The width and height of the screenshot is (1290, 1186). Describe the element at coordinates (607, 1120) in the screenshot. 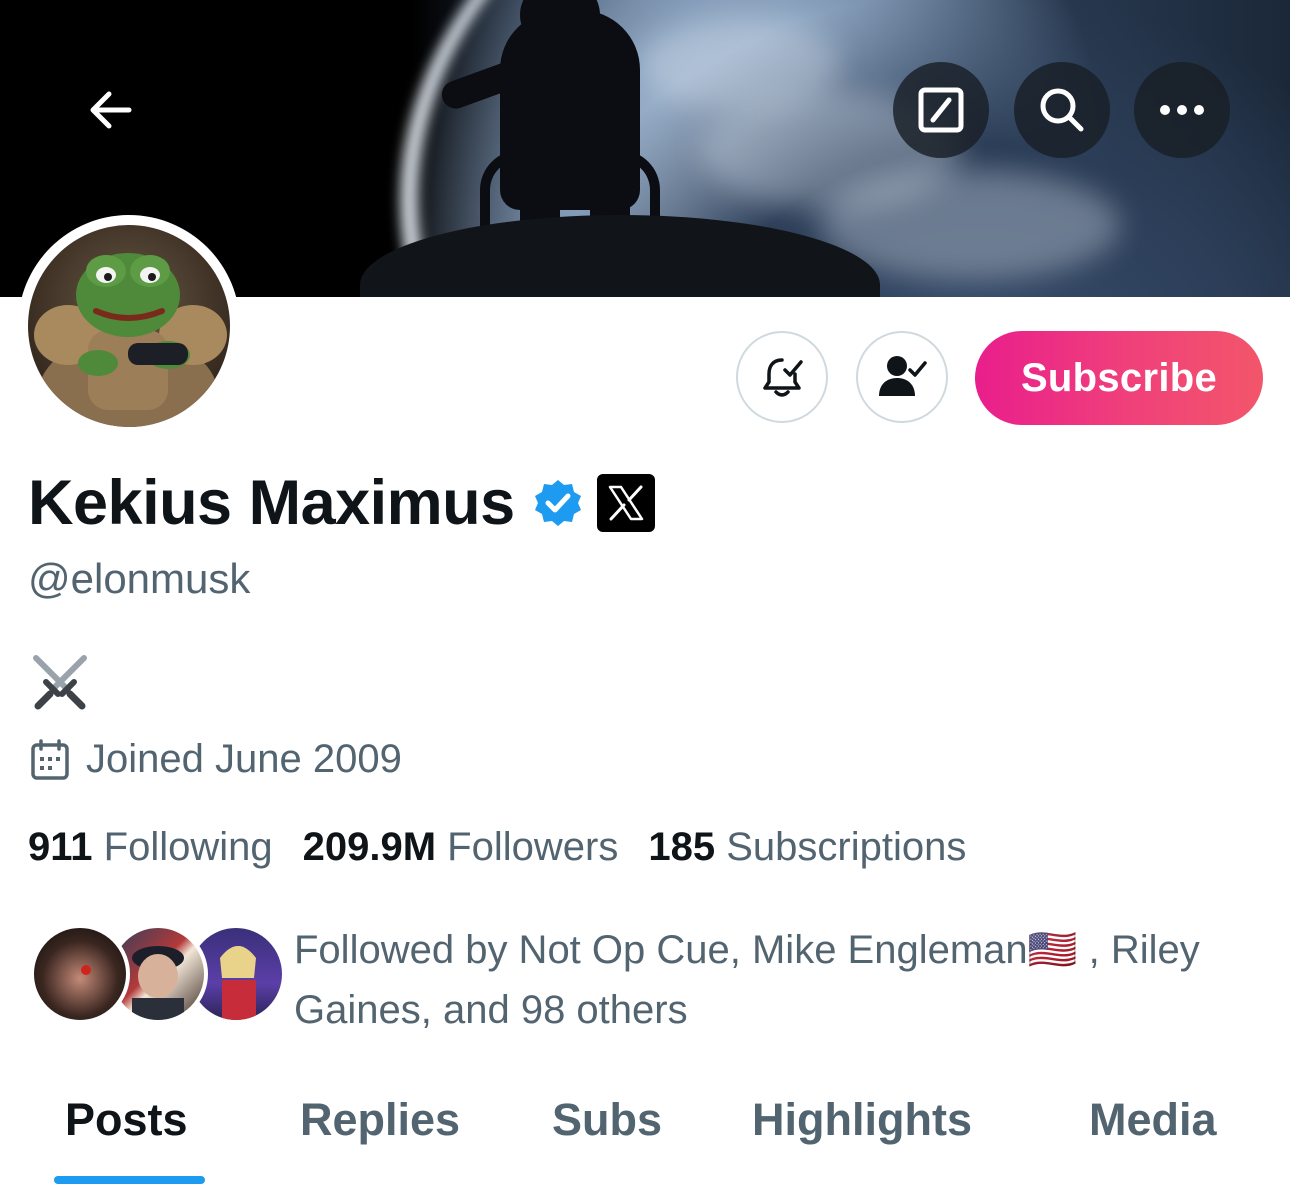

I see `tab-subs: Subs` at that location.